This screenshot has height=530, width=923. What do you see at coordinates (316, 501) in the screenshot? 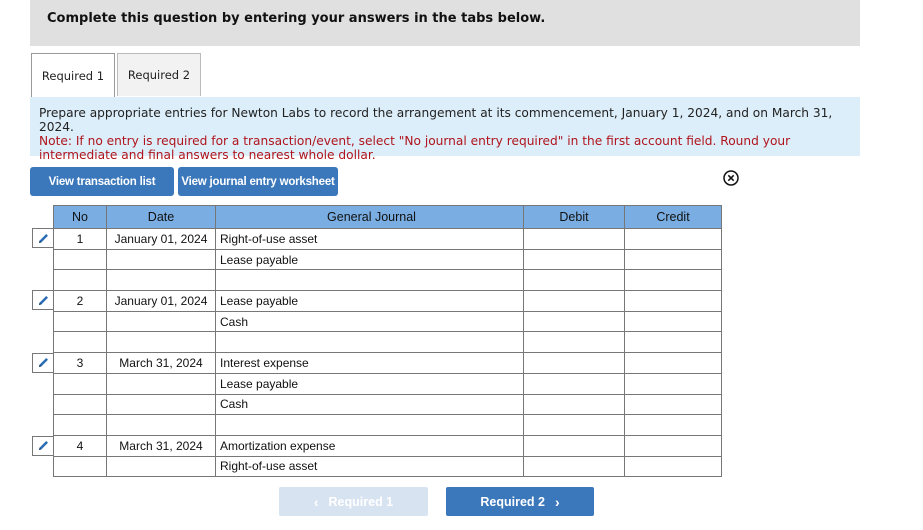
I see `chevron-left-icon: ‹` at bounding box center [316, 501].